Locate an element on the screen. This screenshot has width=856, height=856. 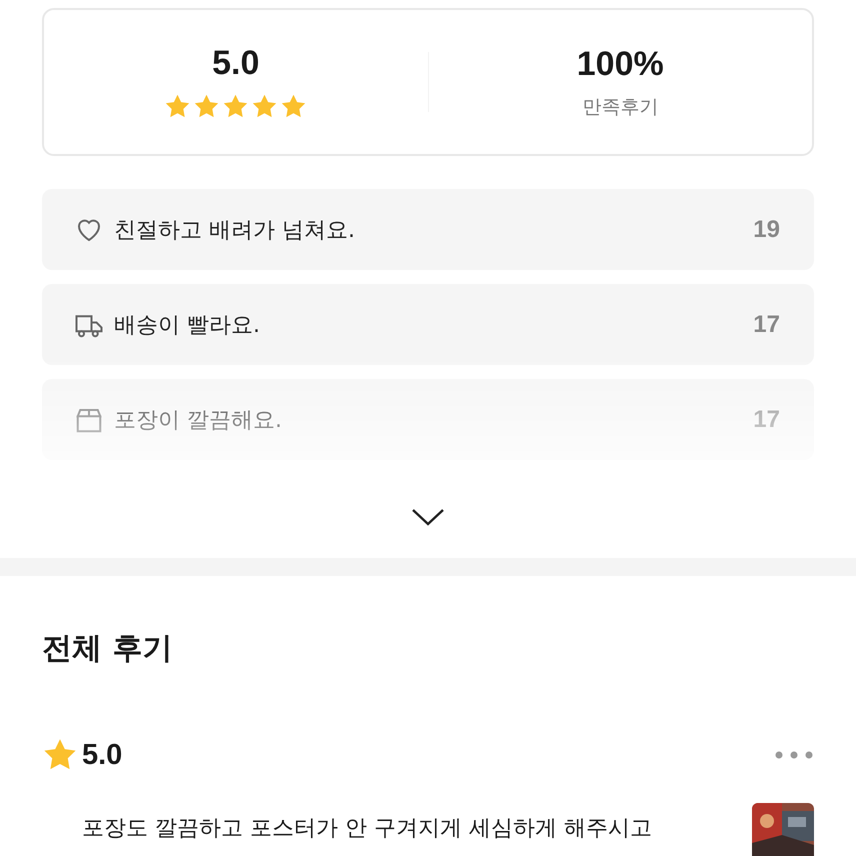
satisfaction-label: 만족후기 is located at coordinates (620, 107).